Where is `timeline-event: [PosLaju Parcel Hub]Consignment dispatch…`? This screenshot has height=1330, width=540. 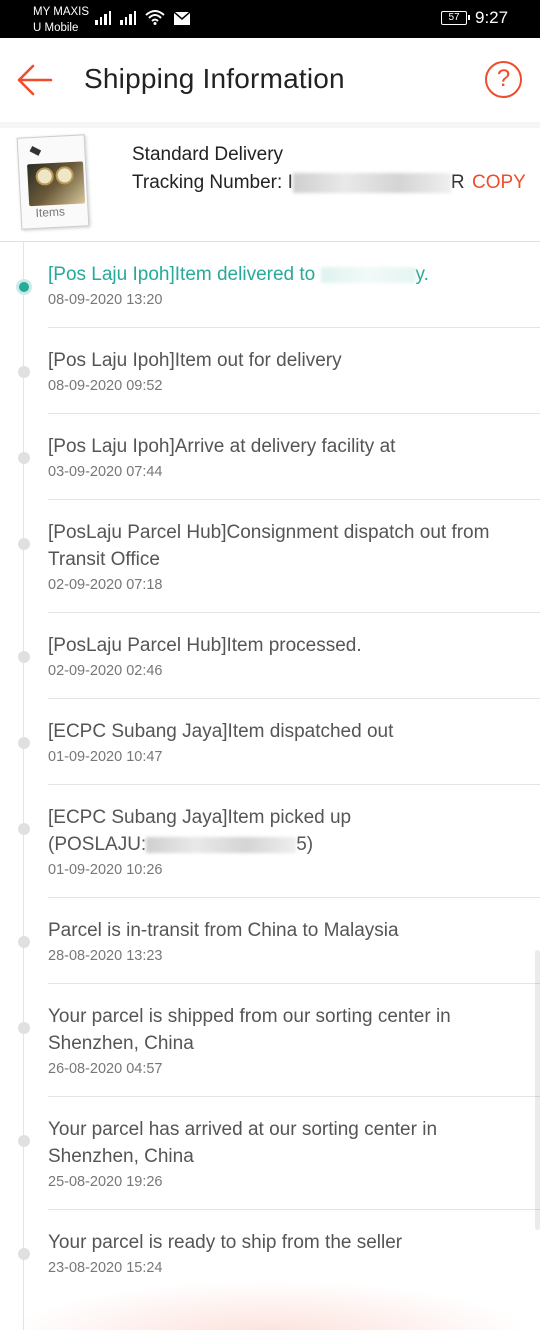
timeline-event: [PosLaju Parcel Hub]Consignment dispatch… is located at coordinates (279, 556).